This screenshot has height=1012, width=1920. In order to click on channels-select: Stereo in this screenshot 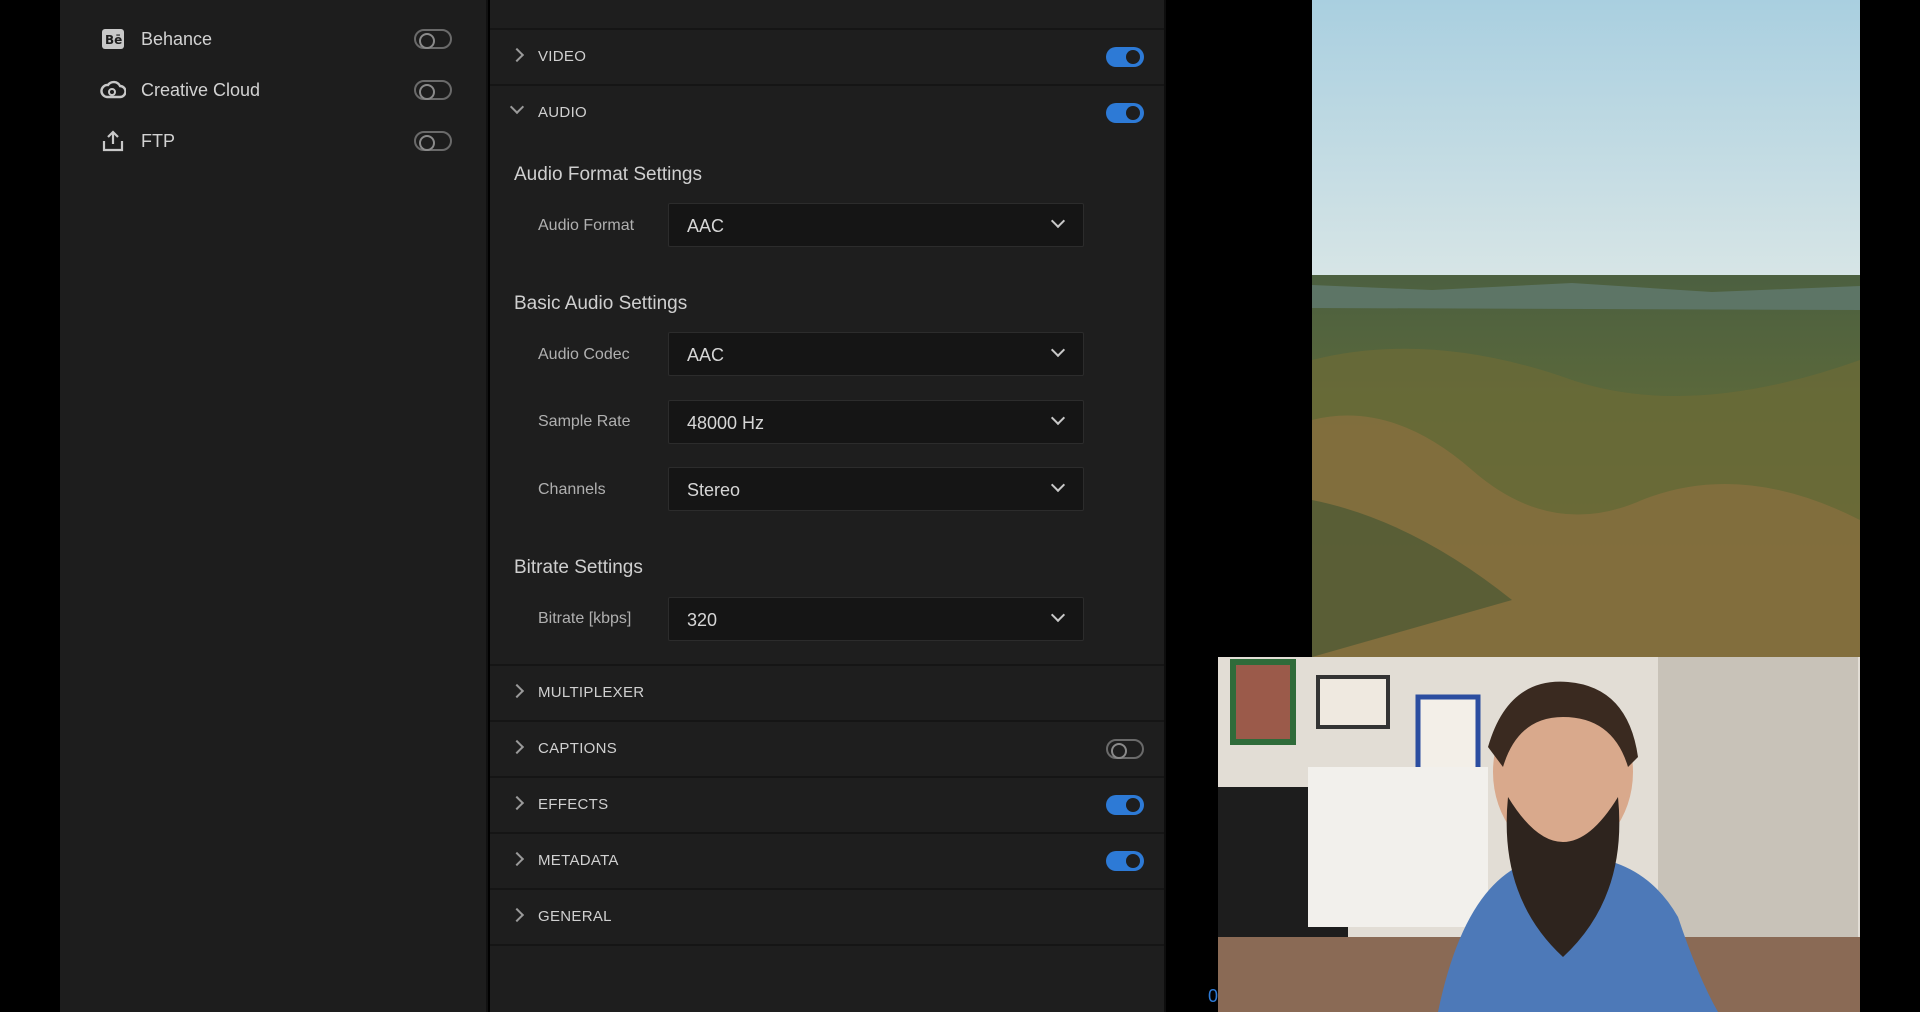, I will do `click(876, 489)`.